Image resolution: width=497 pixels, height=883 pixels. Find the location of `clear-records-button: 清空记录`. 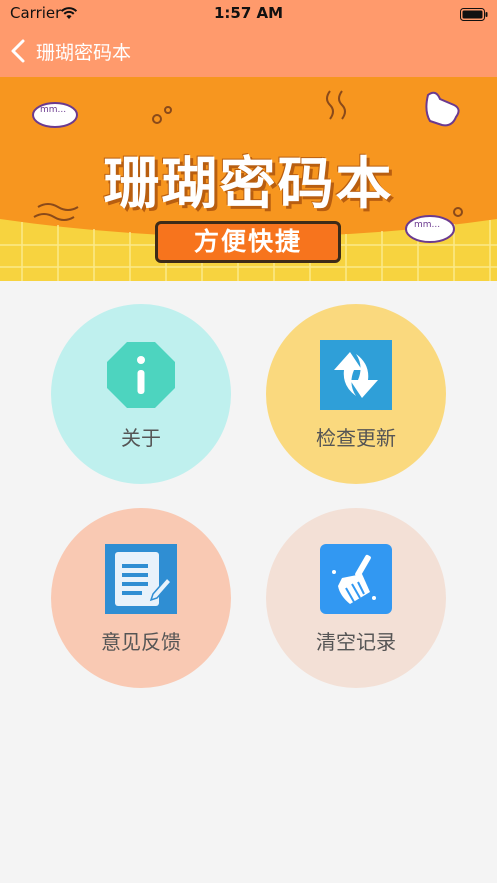

clear-records-button: 清空记录 is located at coordinates (356, 598).